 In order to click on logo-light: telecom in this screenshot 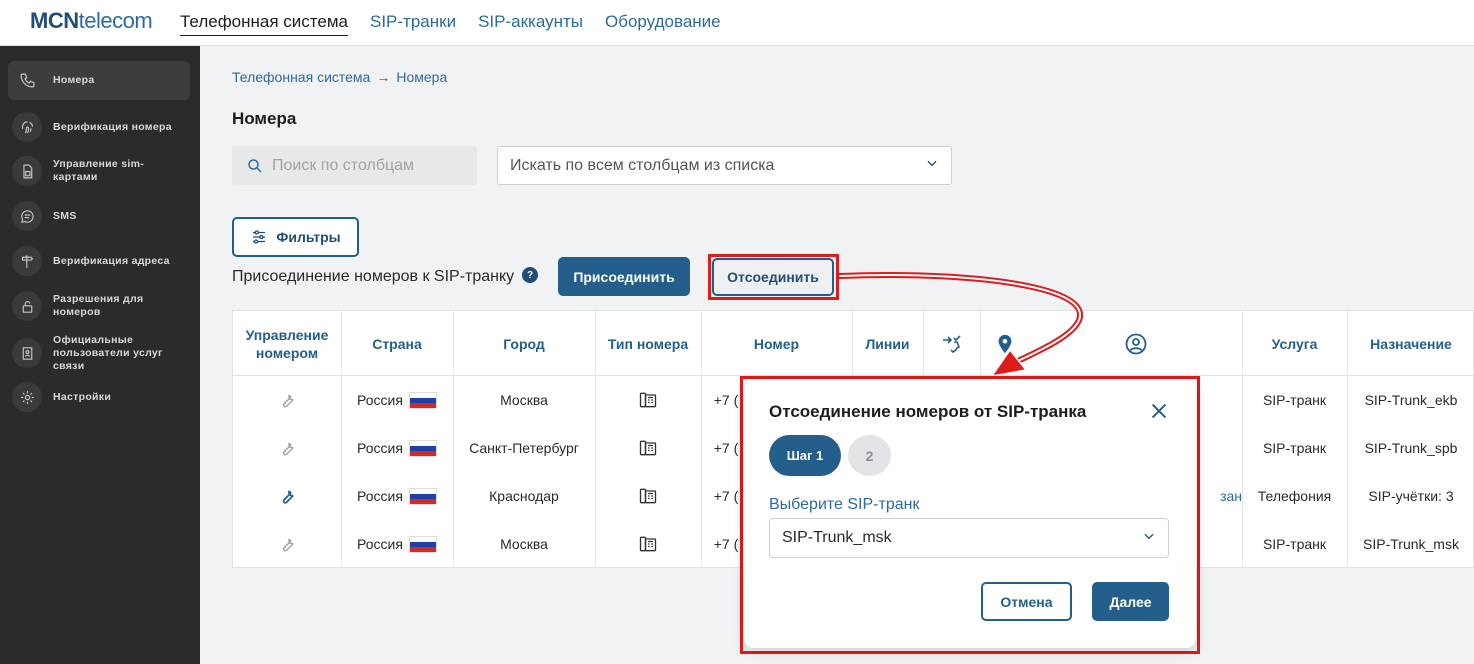, I will do `click(115, 20)`.